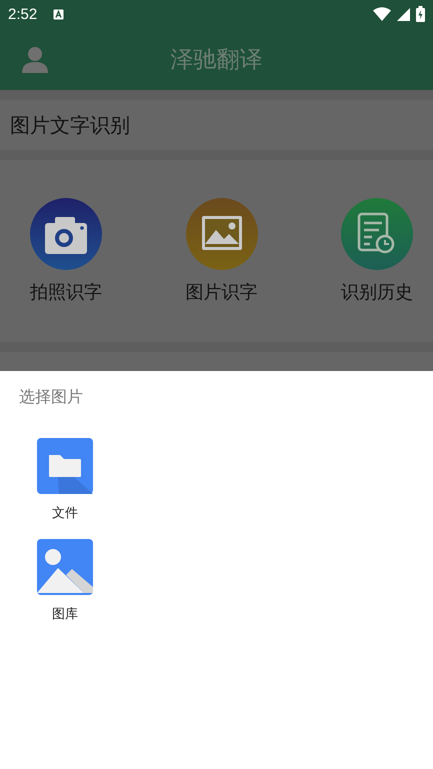 This screenshot has width=433, height=769. Describe the element at coordinates (65, 466) in the screenshot. I see `folder-icon` at that location.